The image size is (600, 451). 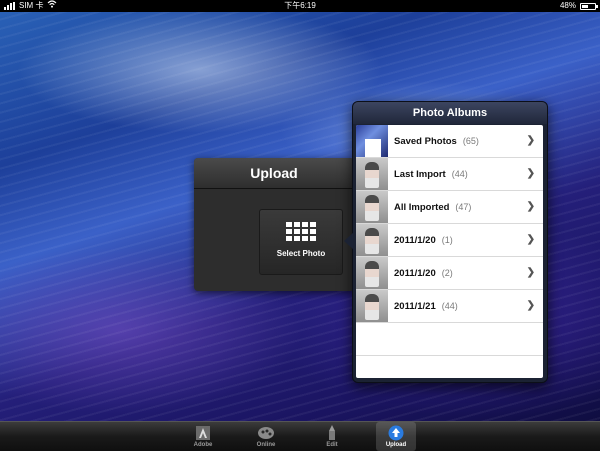 I want to click on tab-edit: Edit, so click(x=332, y=436).